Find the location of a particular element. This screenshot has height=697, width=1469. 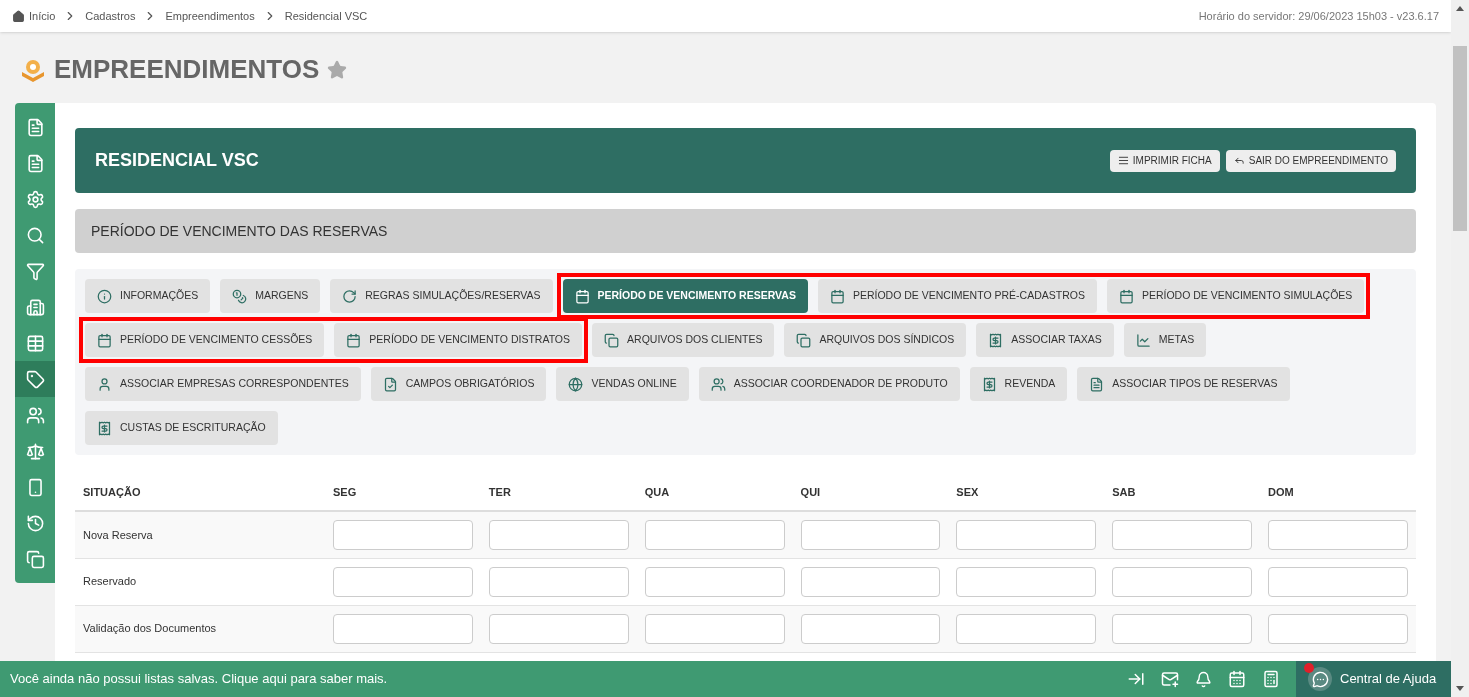

column-header: TER is located at coordinates (499, 492).